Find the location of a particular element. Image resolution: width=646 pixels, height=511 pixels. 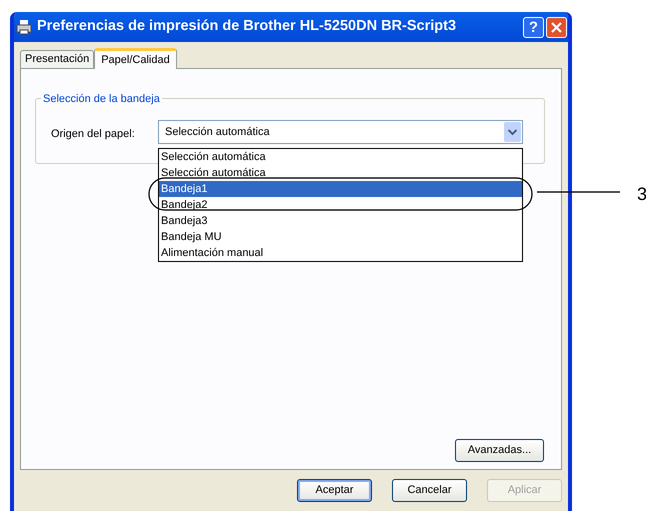

dialog-button: Aceptar is located at coordinates (334, 490).